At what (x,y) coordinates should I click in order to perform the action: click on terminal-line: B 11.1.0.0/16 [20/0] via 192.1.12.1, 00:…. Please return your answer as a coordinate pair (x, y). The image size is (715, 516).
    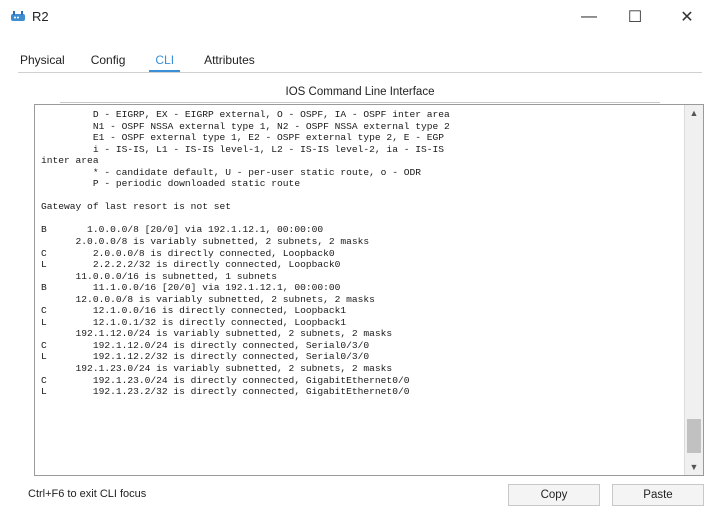
    Looking at the image, I should click on (191, 288).